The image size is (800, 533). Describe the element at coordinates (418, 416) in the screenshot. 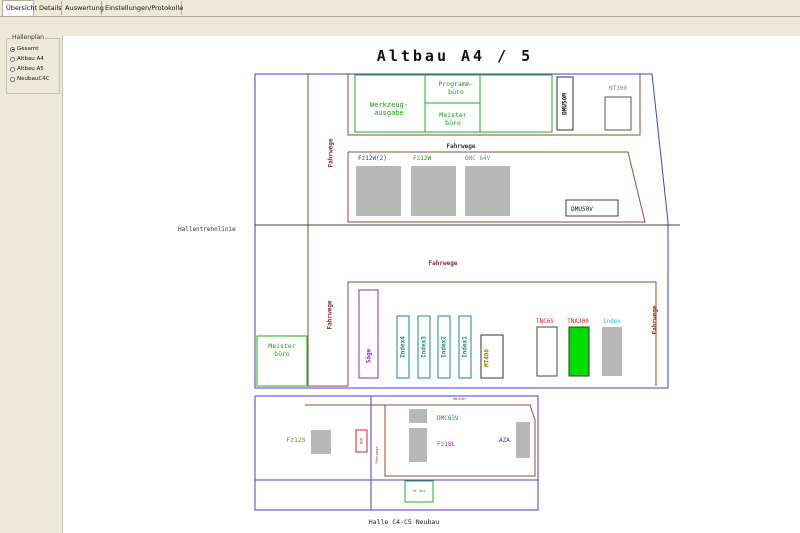

I see `dmc63v-machine-top` at that location.